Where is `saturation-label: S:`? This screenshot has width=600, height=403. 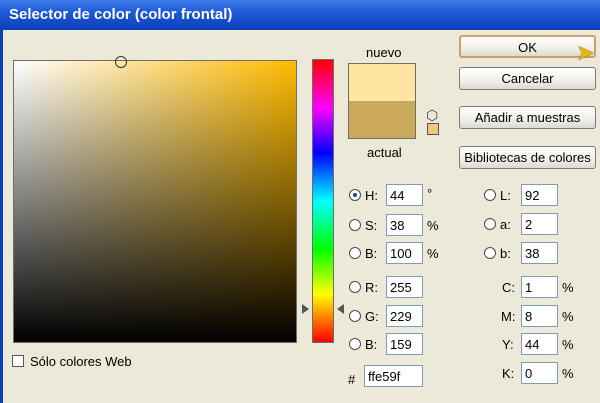 saturation-label: S: is located at coordinates (371, 225).